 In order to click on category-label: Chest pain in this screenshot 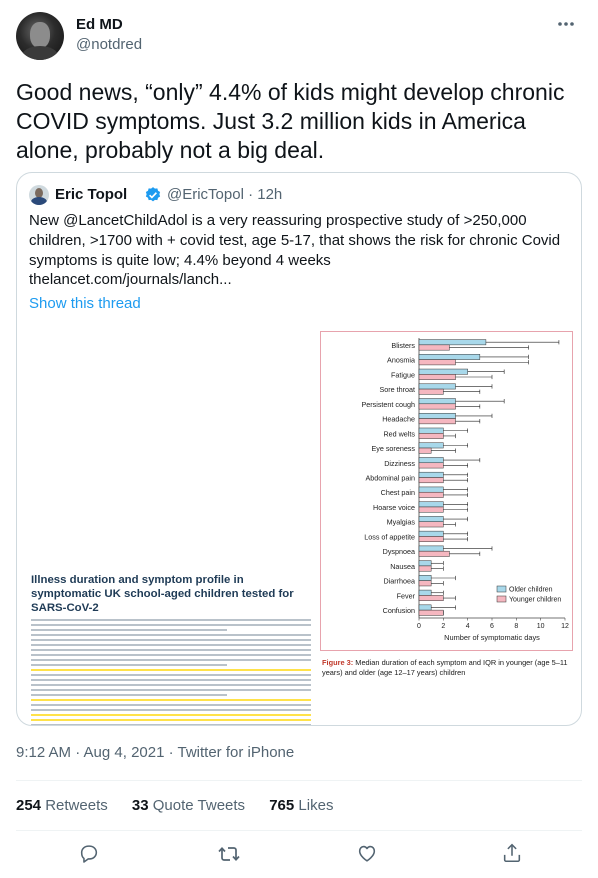, I will do `click(398, 492)`.